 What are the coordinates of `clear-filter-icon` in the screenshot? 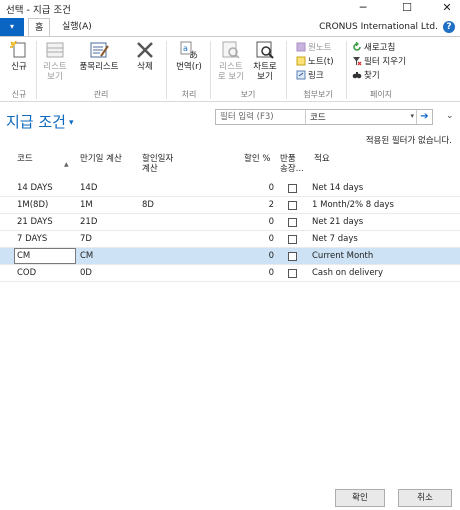 It's located at (357, 61).